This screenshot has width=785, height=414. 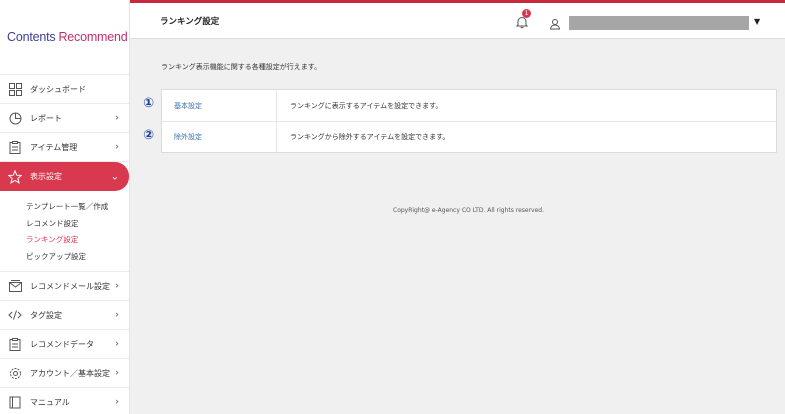 I want to click on submenu-item-pickup: ピックアップ設定, so click(x=64, y=257).